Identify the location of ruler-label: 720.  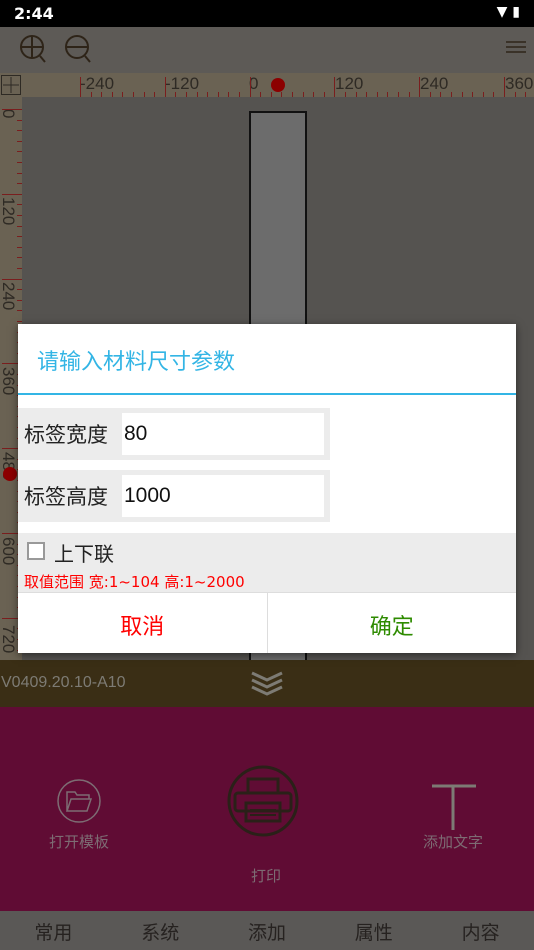
(9, 639).